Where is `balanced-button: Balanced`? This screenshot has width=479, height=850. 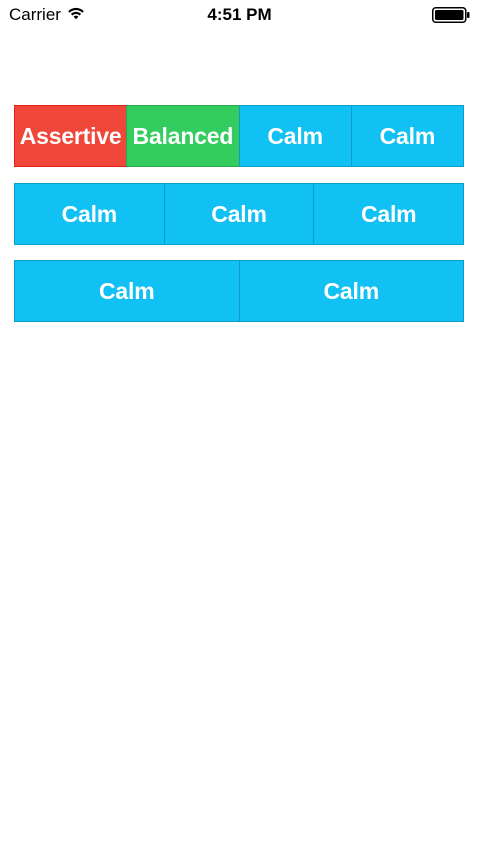
balanced-button: Balanced is located at coordinates (183, 136).